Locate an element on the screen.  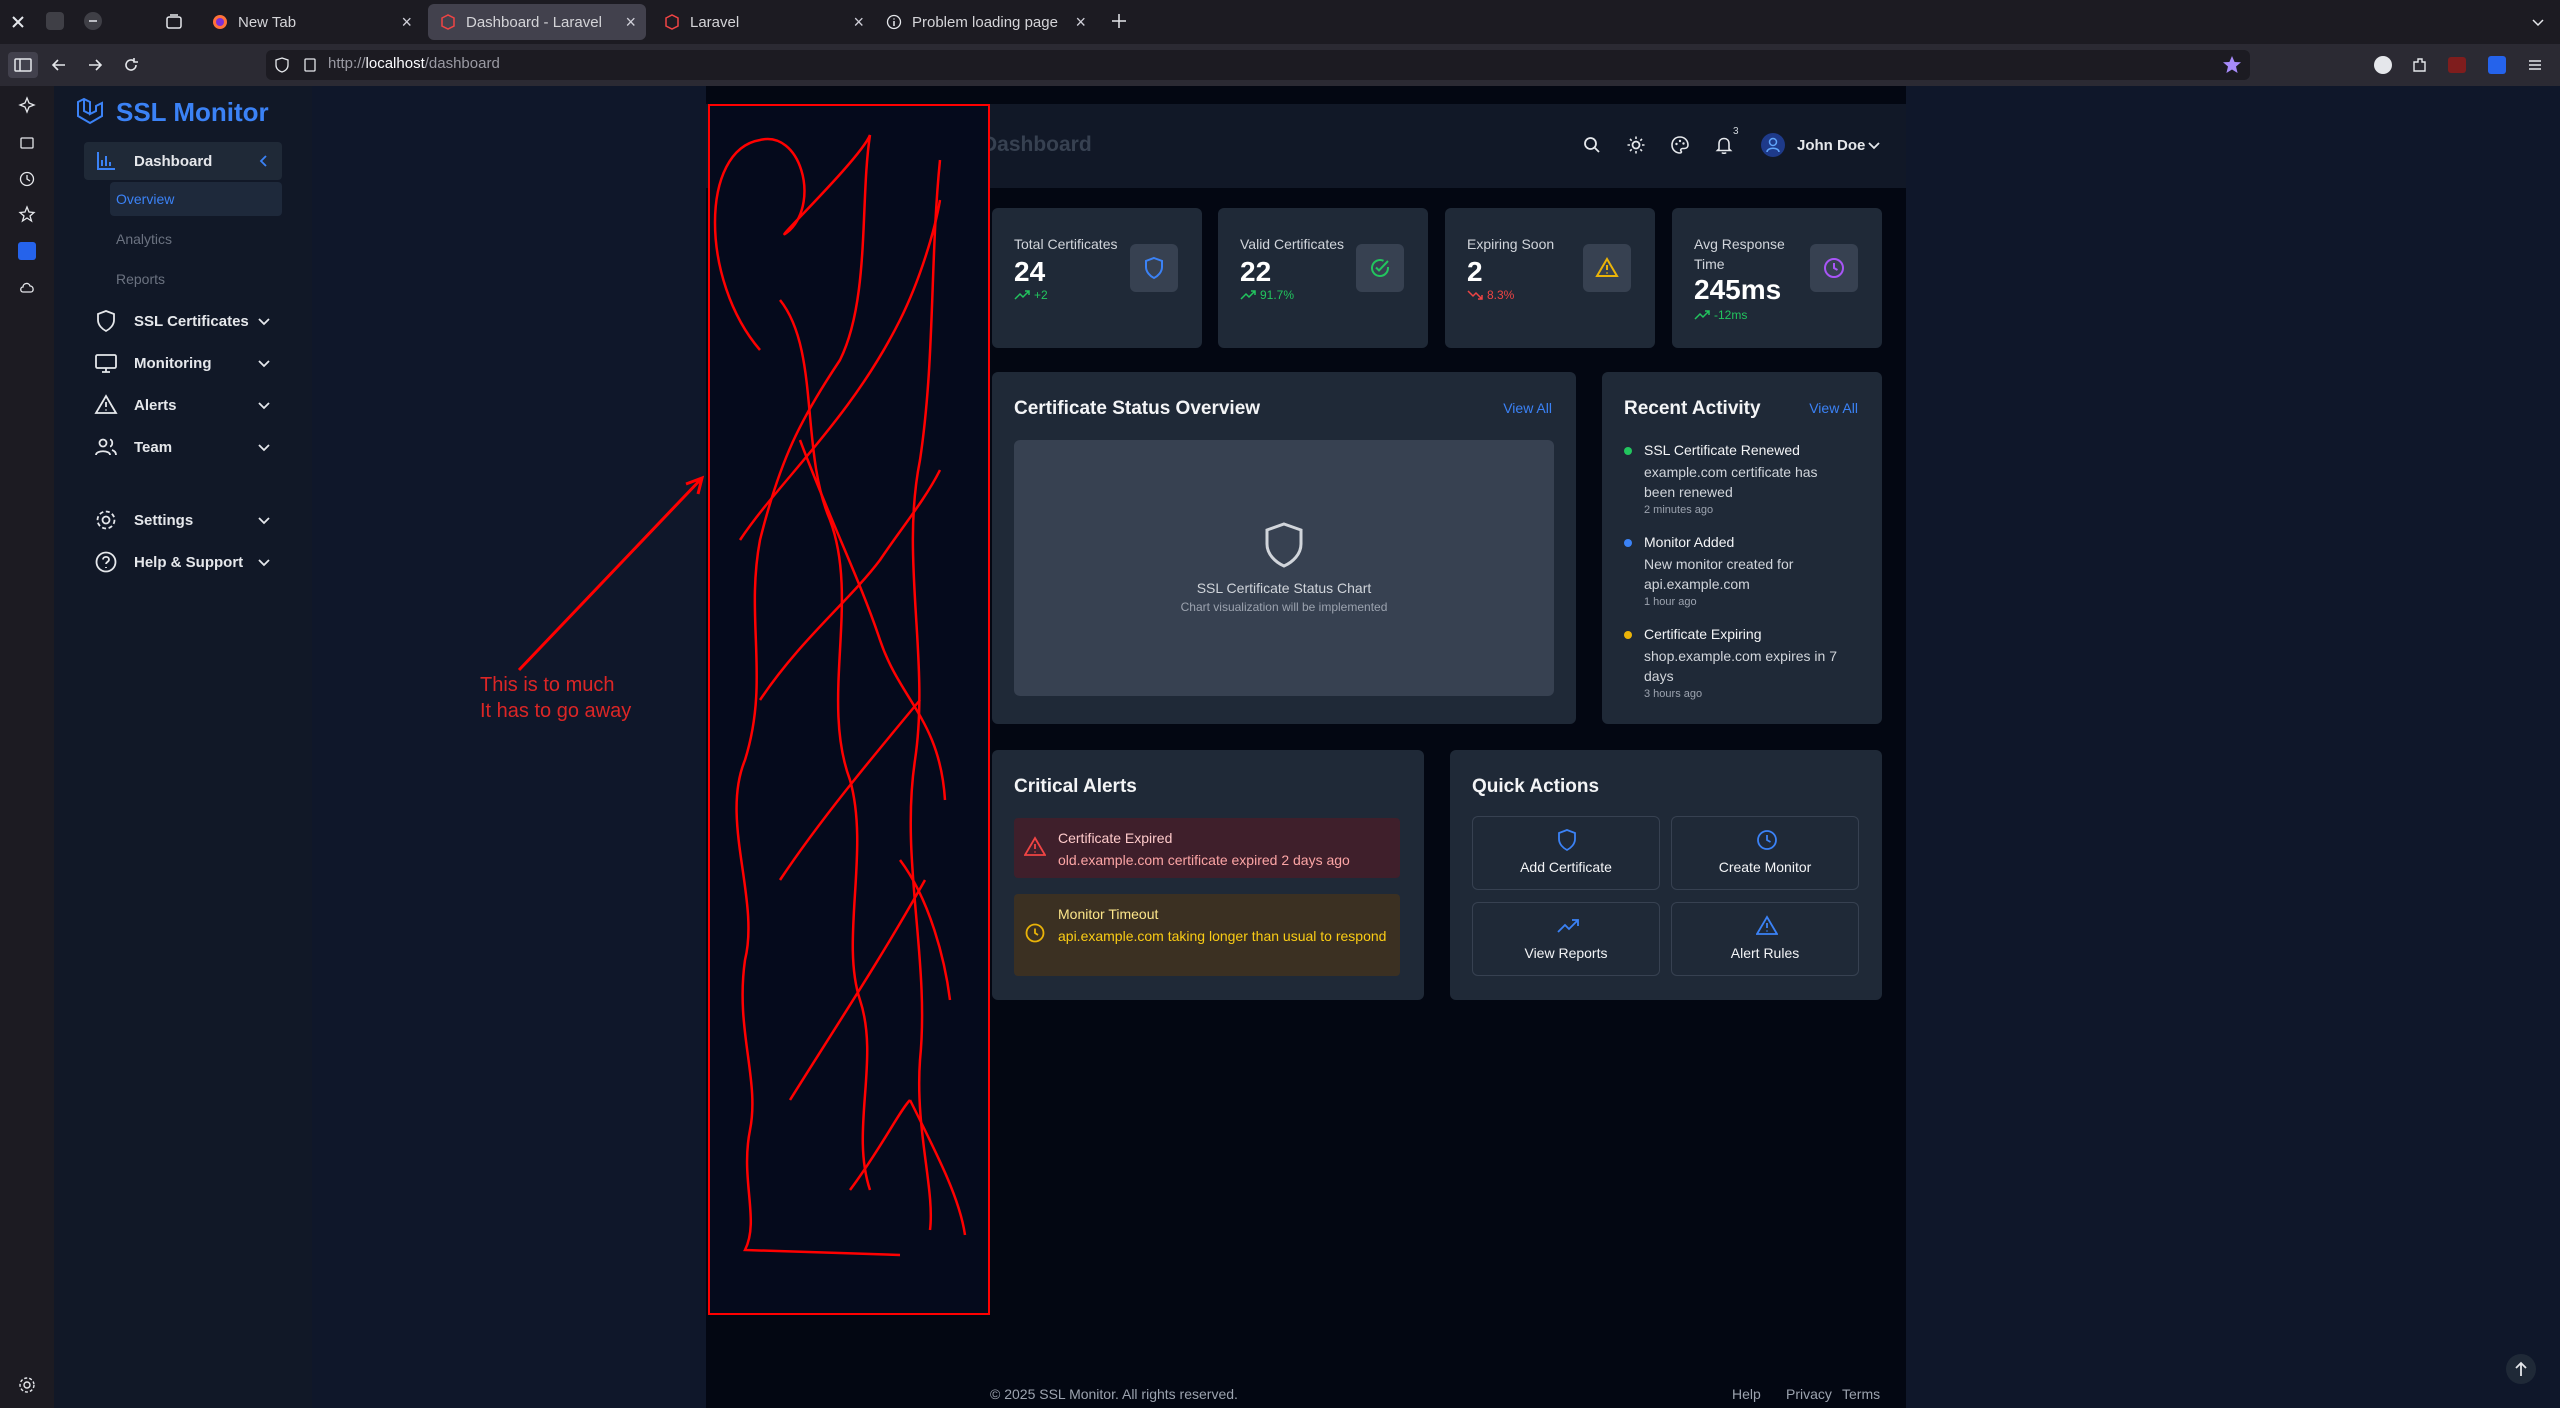
annotation-line-2: It has to go away is located at coordinates (556, 711).